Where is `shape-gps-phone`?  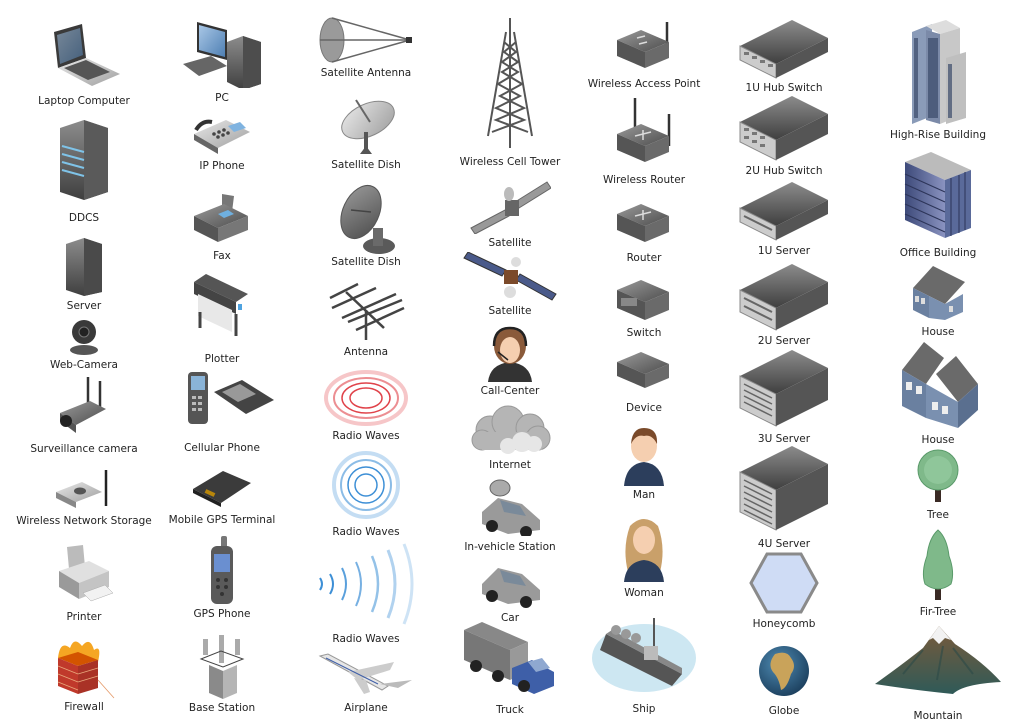 shape-gps-phone is located at coordinates (222, 571).